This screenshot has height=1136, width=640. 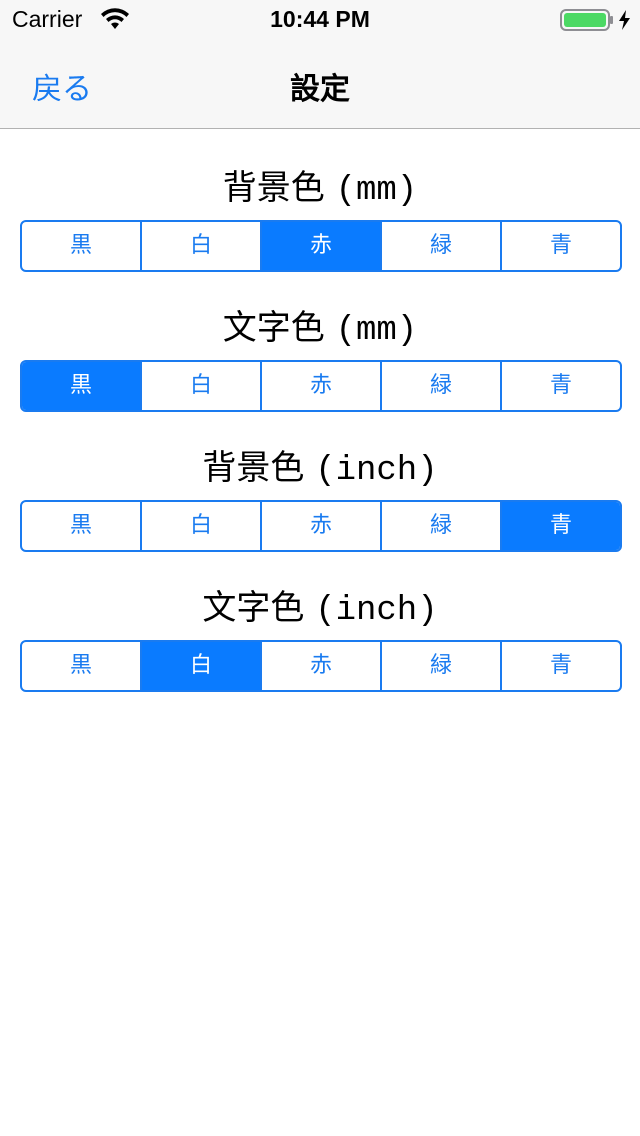 What do you see at coordinates (595, 20) in the screenshot?
I see `battery-icon` at bounding box center [595, 20].